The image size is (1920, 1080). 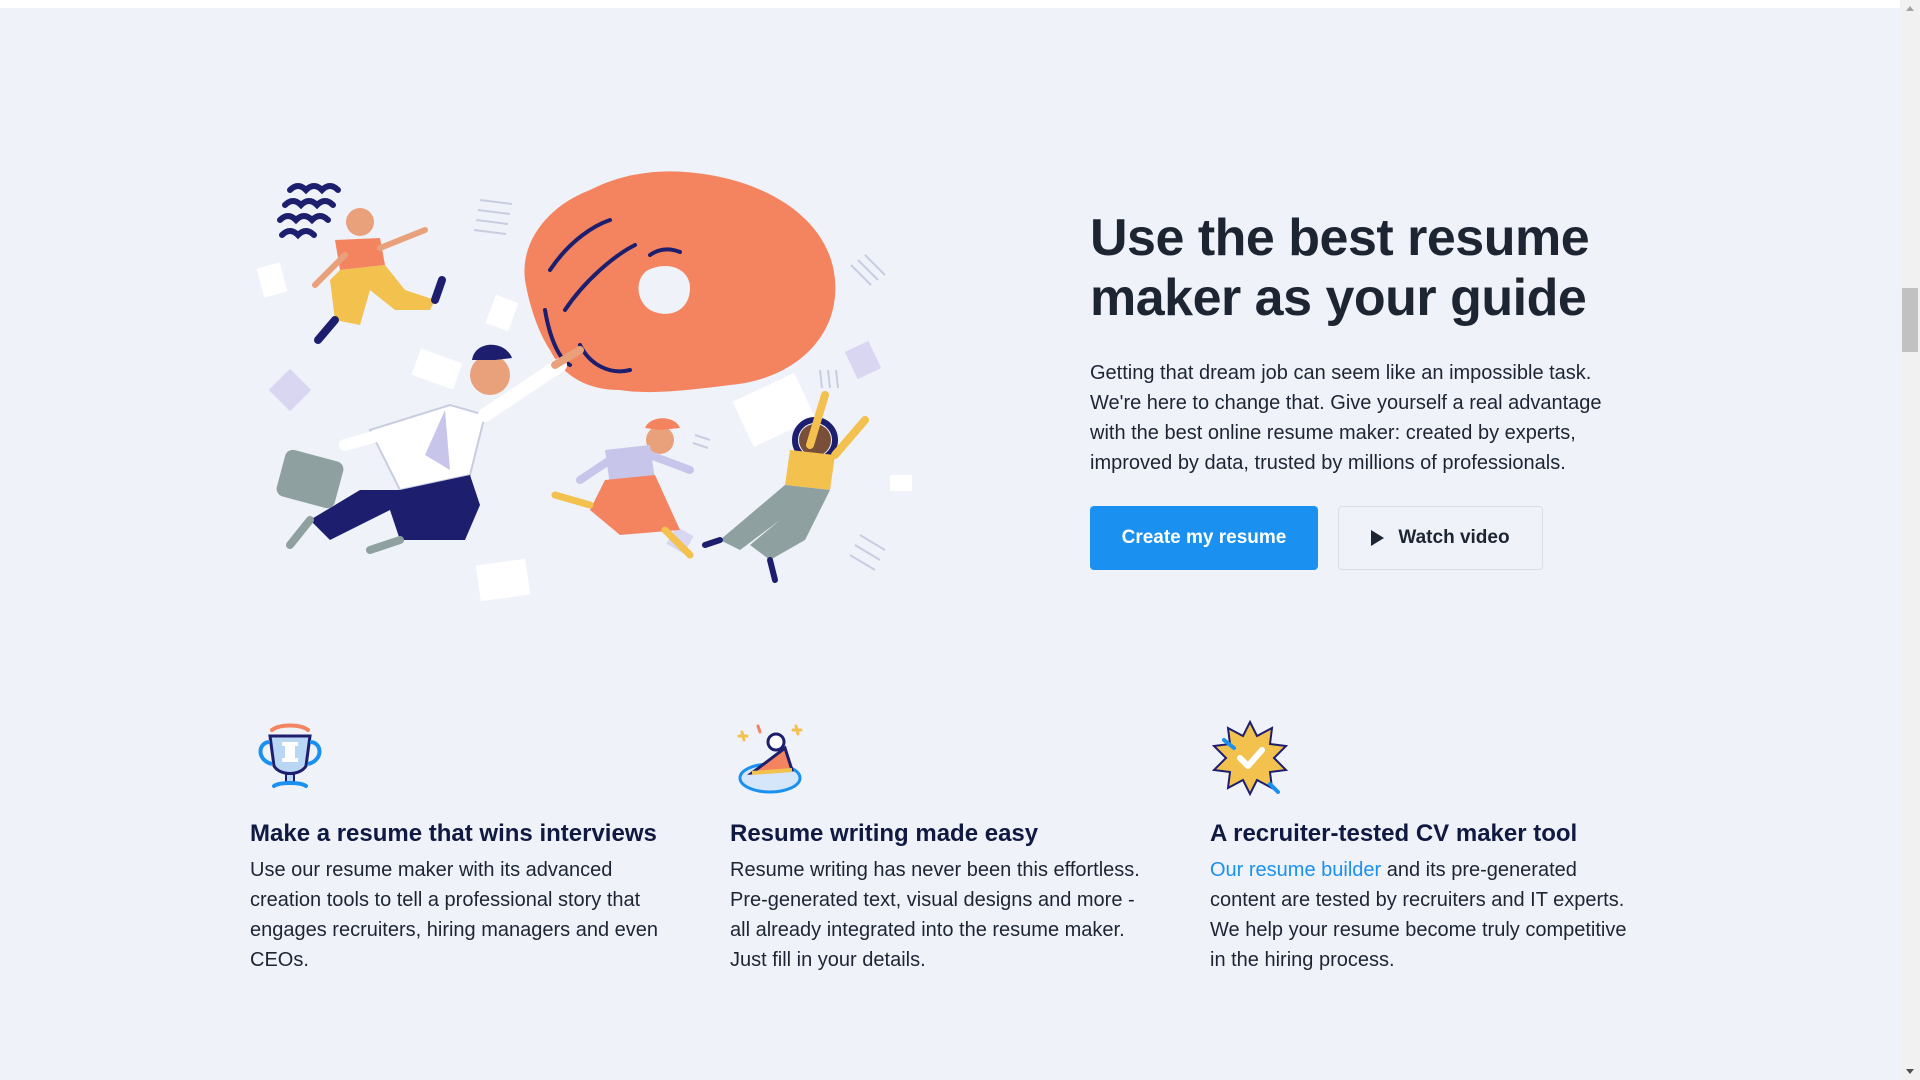 I want to click on scroll-up-arrow-icon, so click(x=1910, y=8).